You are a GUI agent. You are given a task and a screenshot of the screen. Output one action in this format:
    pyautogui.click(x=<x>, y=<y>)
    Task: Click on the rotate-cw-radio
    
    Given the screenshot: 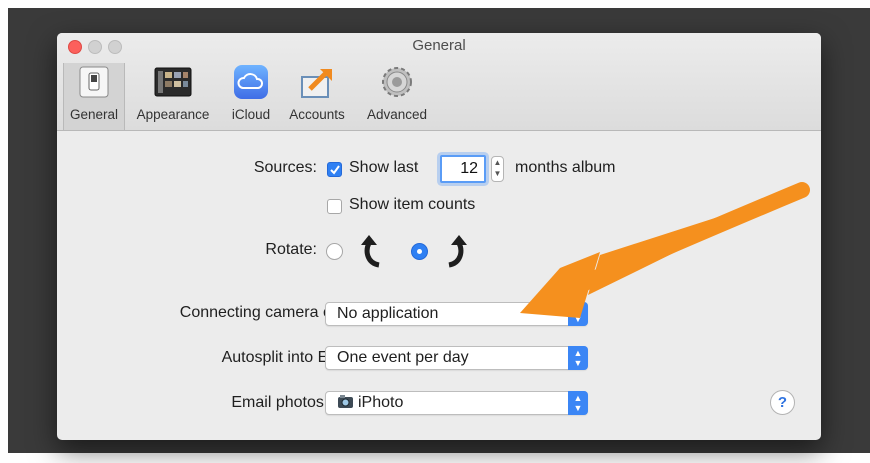 What is the action you would take?
    pyautogui.click(x=419, y=251)
    